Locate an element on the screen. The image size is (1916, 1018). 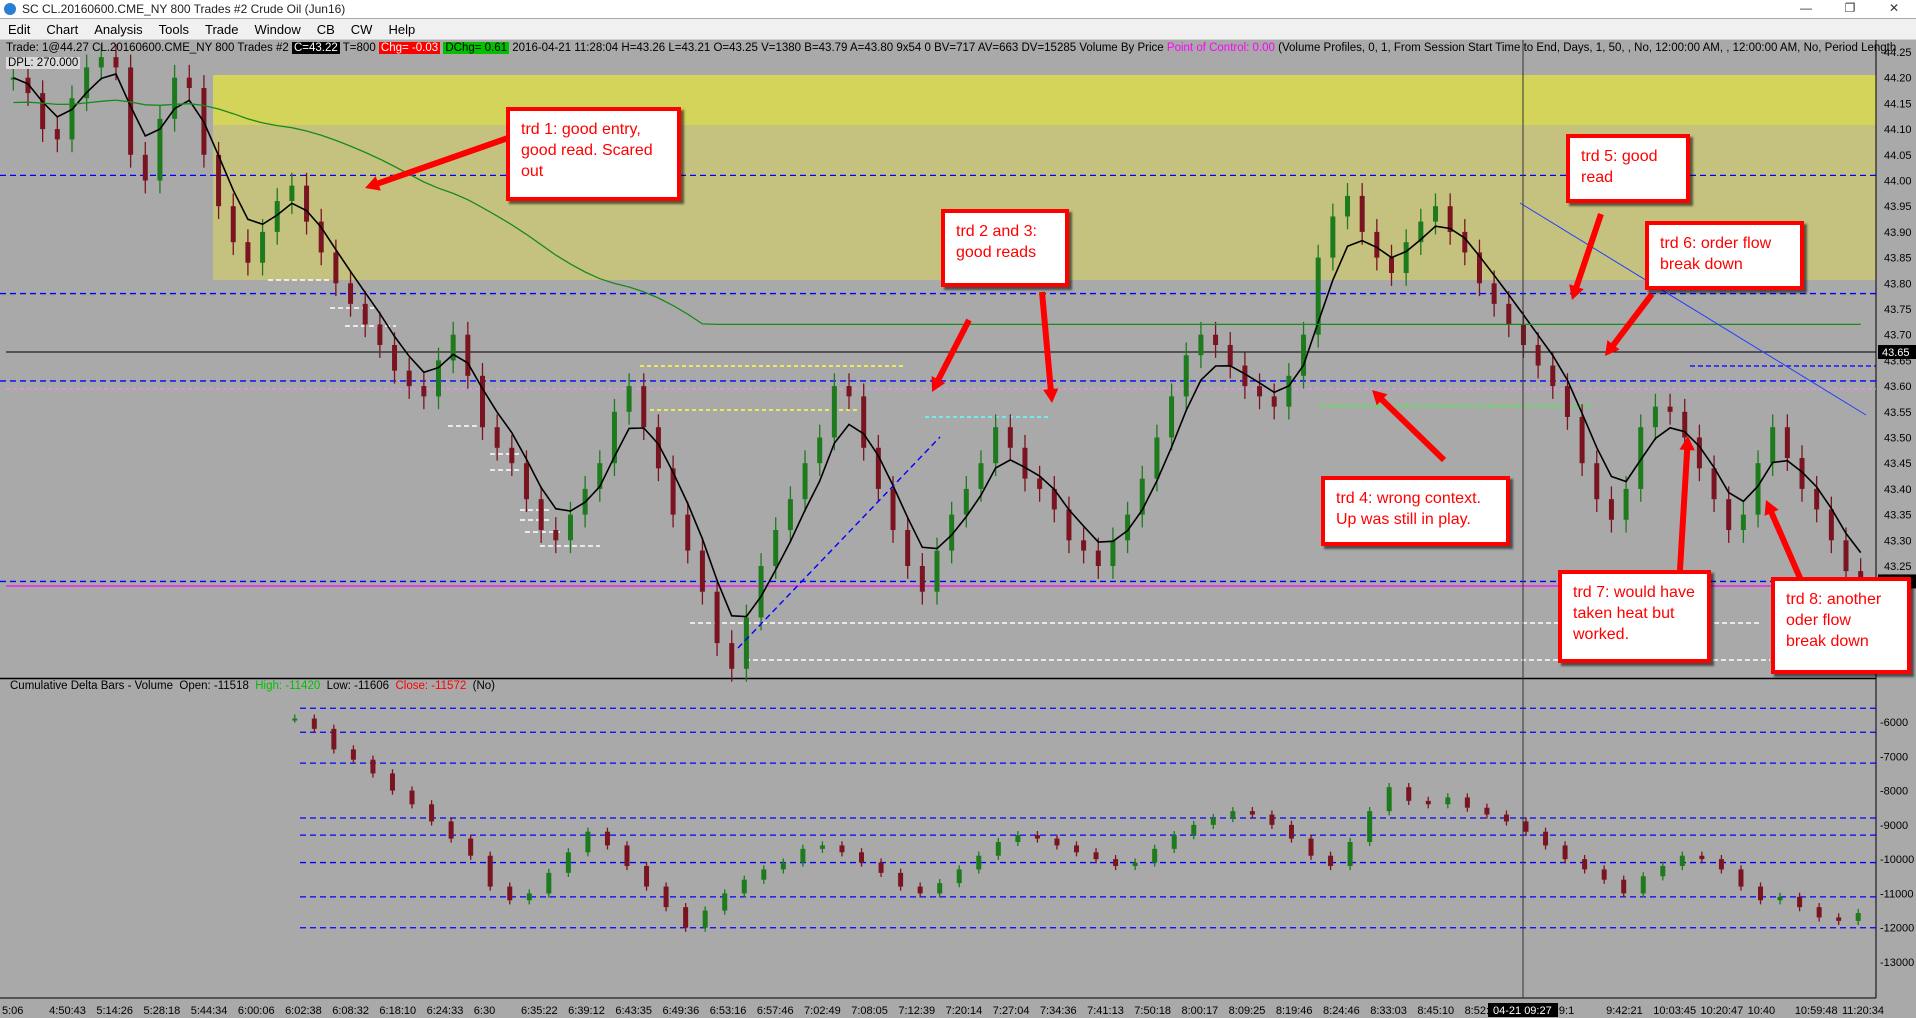
menu-help: Help is located at coordinates (401, 29).